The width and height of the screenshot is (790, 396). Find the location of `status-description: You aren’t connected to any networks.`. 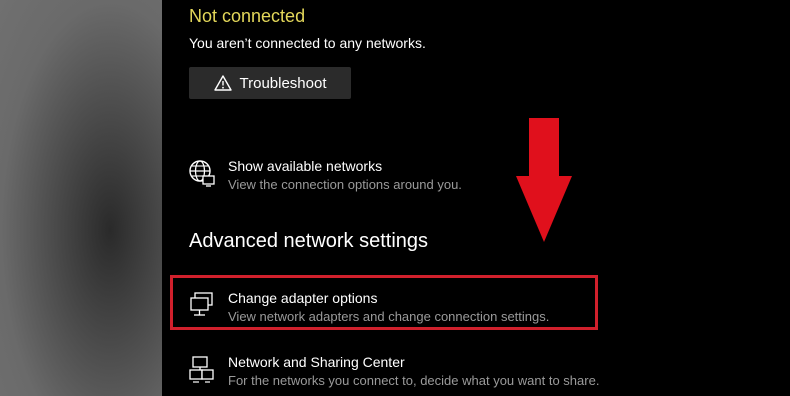

status-description: You aren’t connected to any networks. is located at coordinates (307, 43).